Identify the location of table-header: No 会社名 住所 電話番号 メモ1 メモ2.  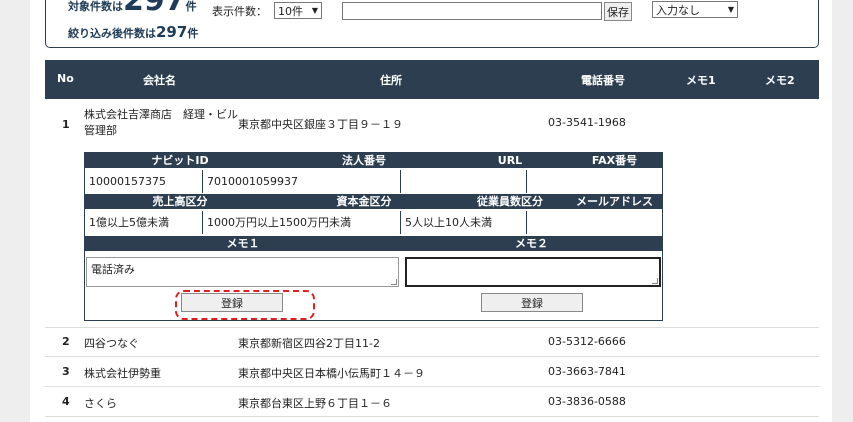
(432, 79).